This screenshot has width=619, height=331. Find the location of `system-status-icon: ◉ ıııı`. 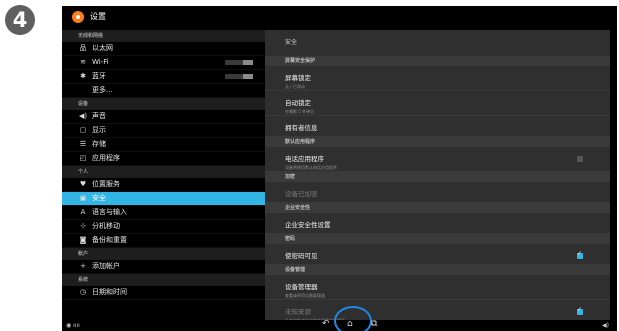

system-status-icon: ◉ ıııı is located at coordinates (73, 325).